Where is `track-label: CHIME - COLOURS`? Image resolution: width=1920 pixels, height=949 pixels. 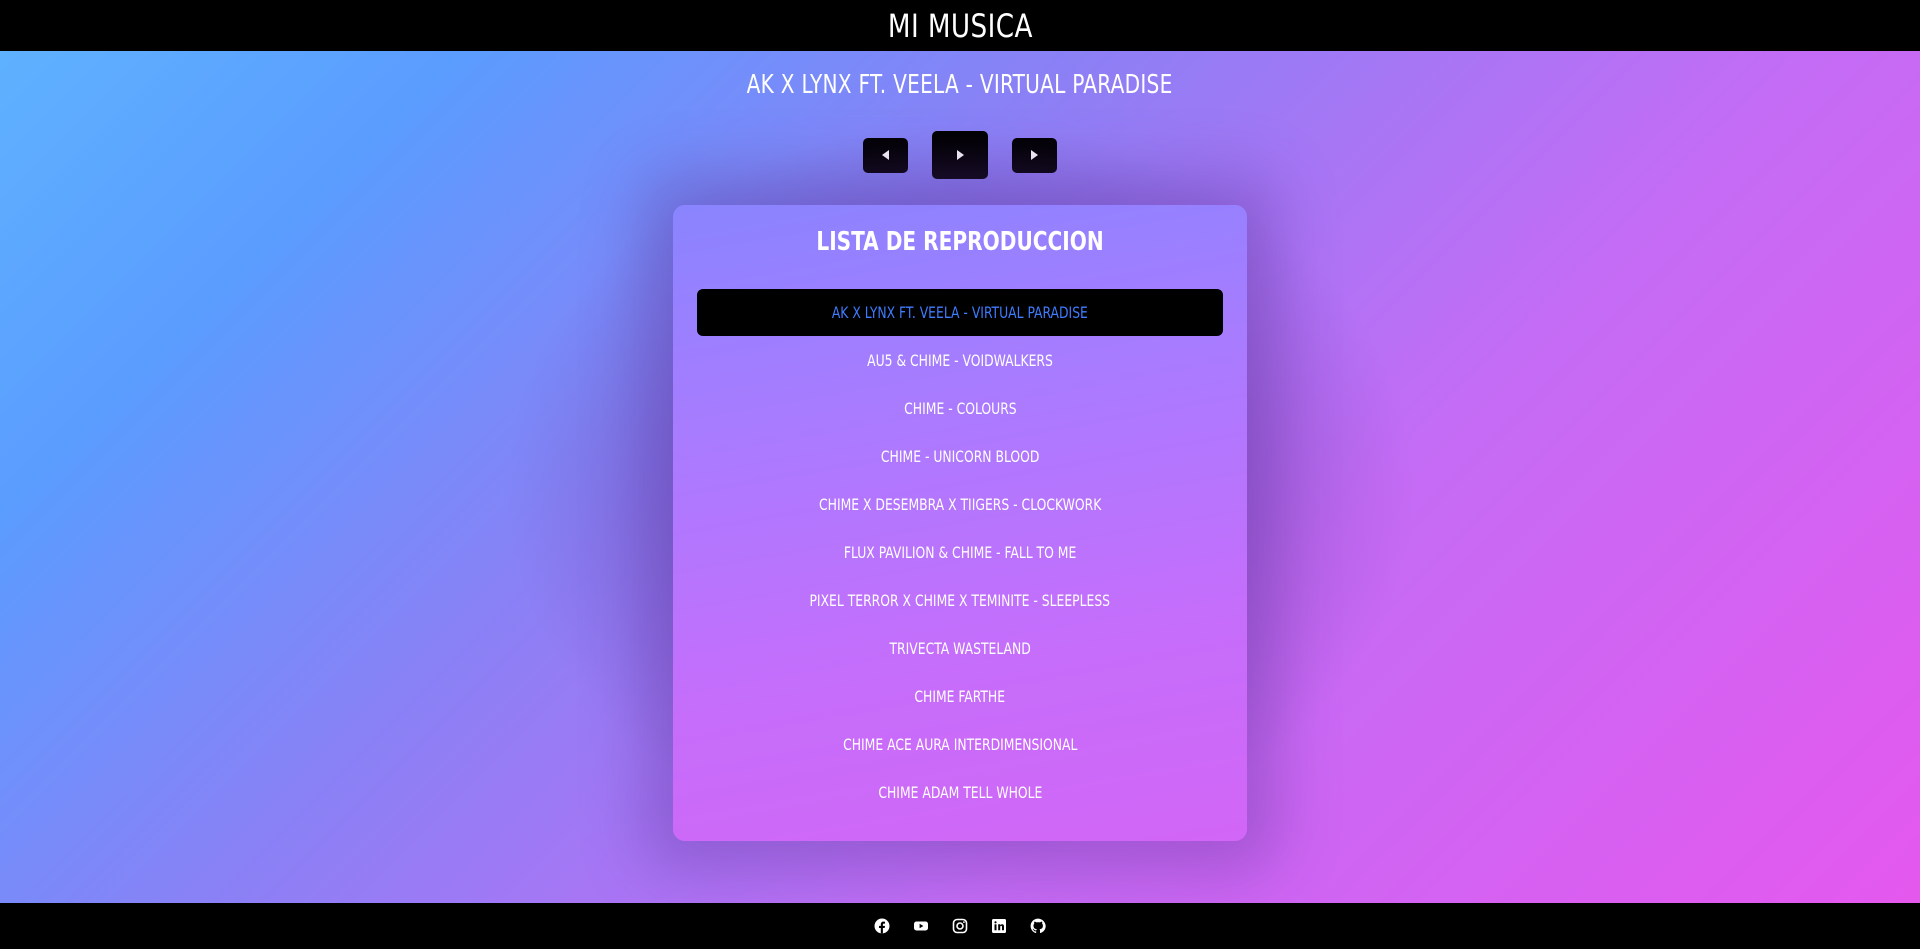
track-label: CHIME - COLOURS is located at coordinates (960, 408).